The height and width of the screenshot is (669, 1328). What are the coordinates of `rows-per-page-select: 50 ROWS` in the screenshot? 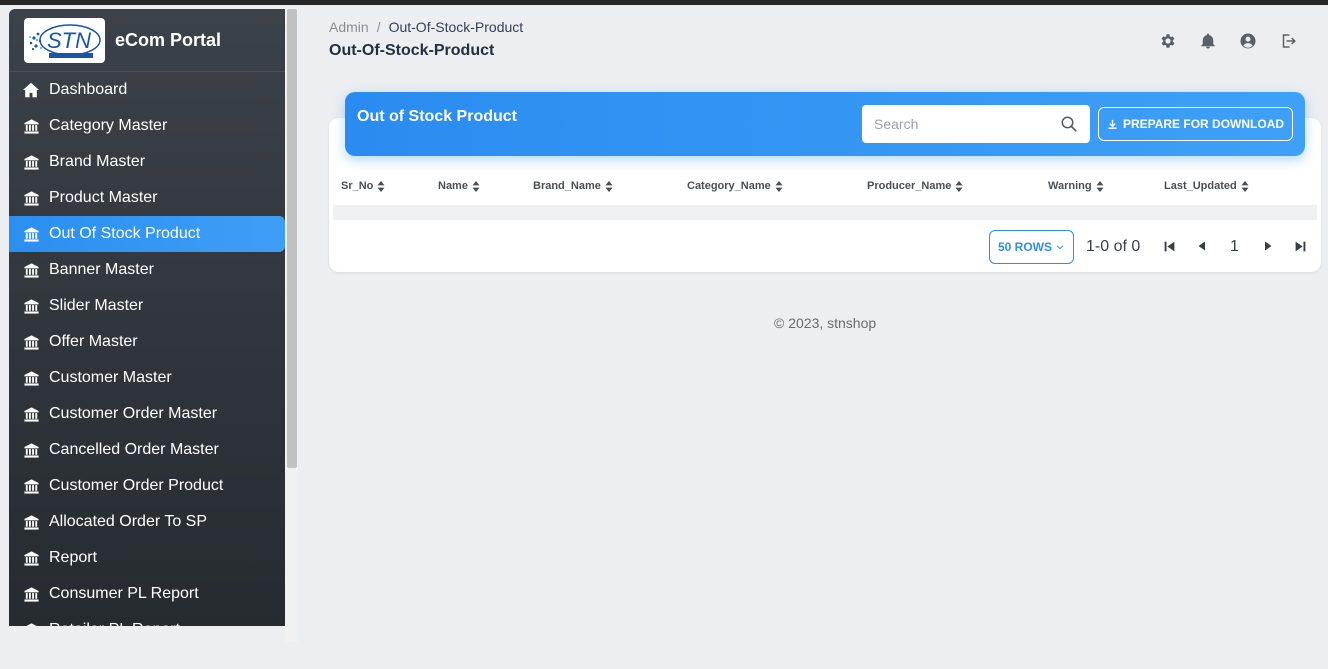 It's located at (1031, 247).